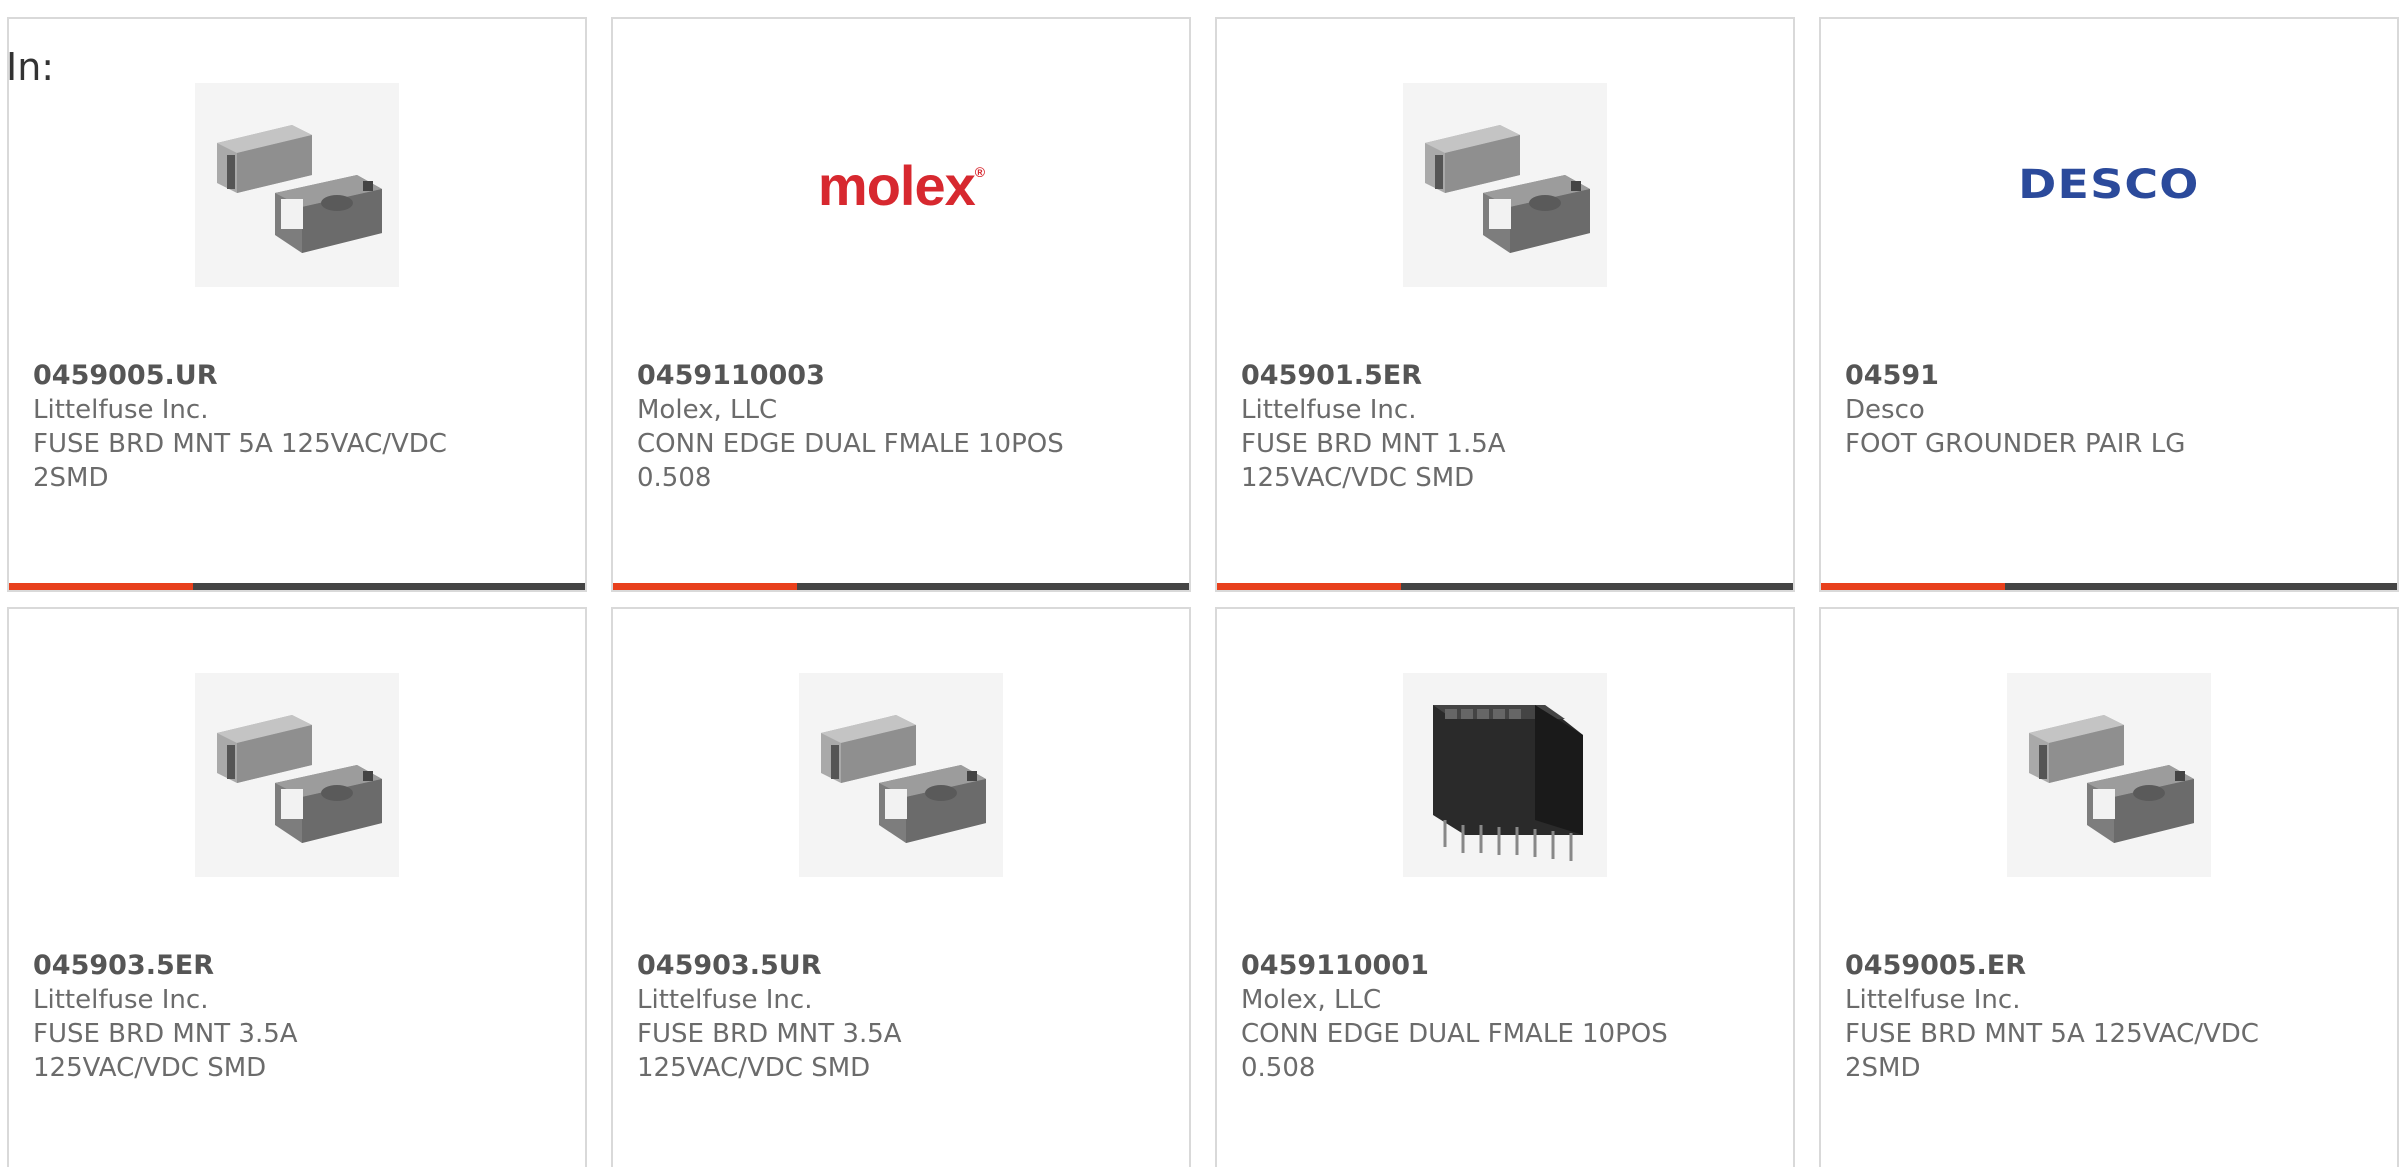 Image resolution: width=2400 pixels, height=1167 pixels. I want to click on description: FOOT GROUNDER PAIR LG, so click(2015, 444).